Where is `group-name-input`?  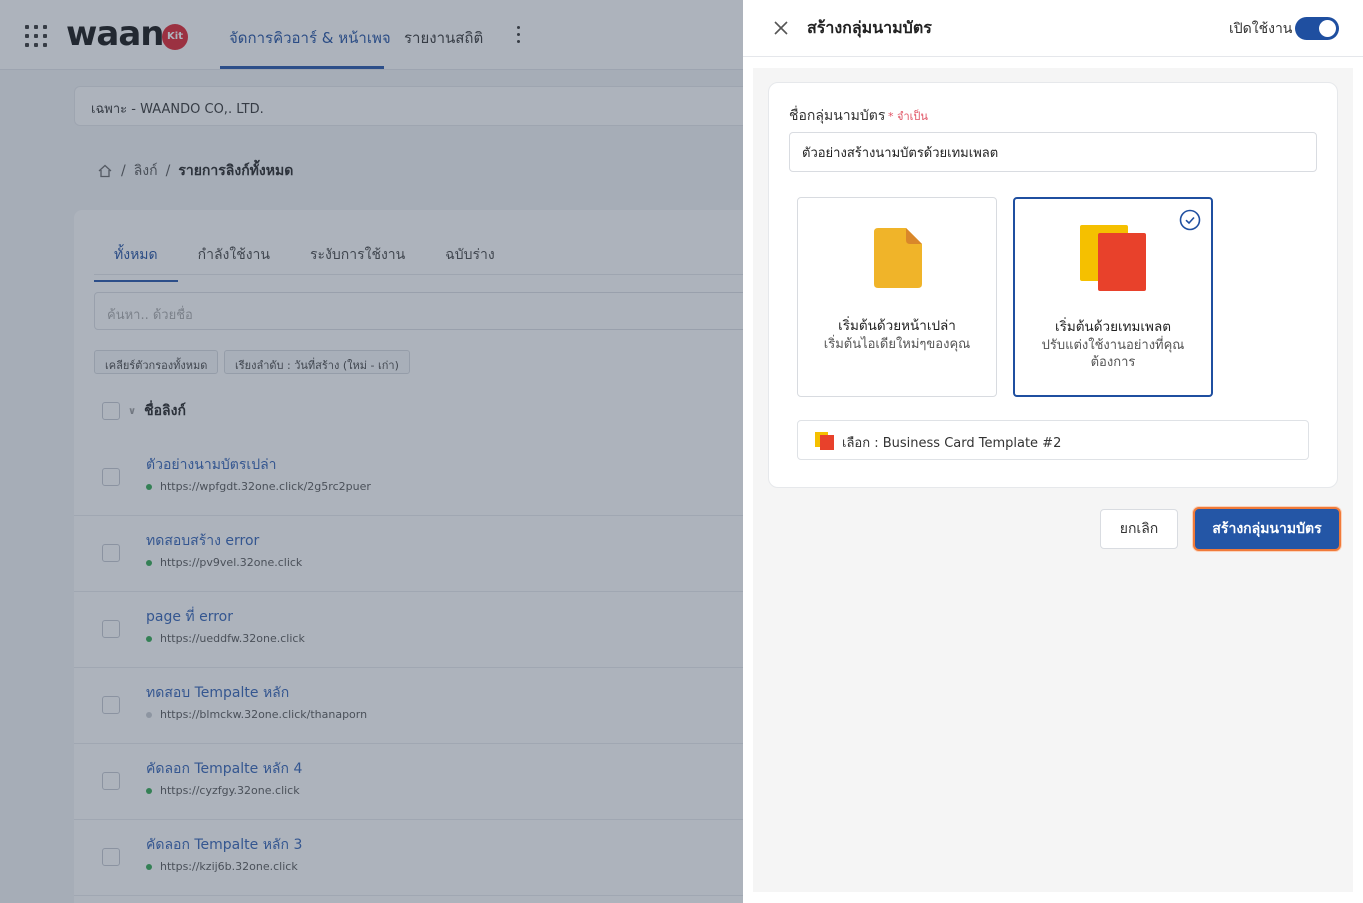 group-name-input is located at coordinates (1053, 152).